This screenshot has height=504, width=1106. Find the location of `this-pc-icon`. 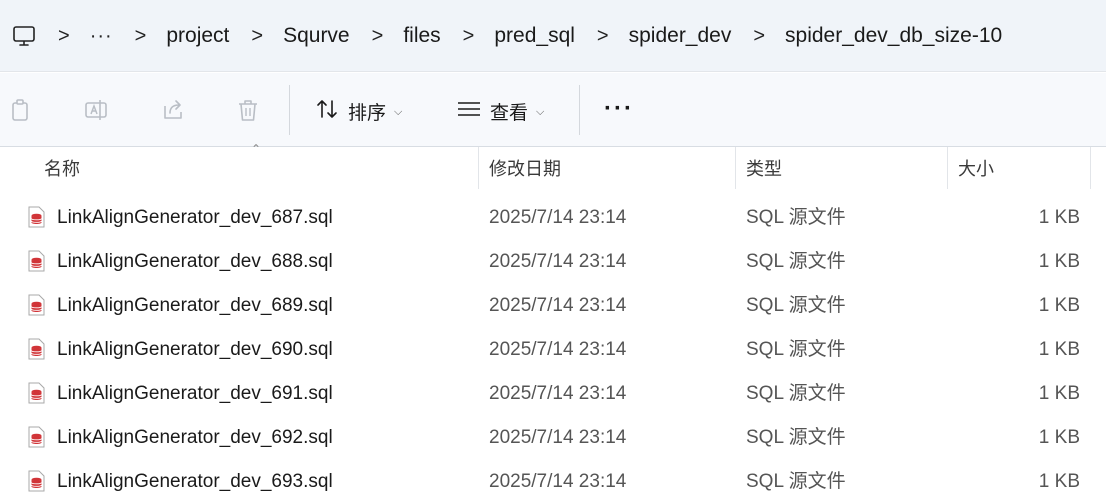

this-pc-icon is located at coordinates (24, 36).